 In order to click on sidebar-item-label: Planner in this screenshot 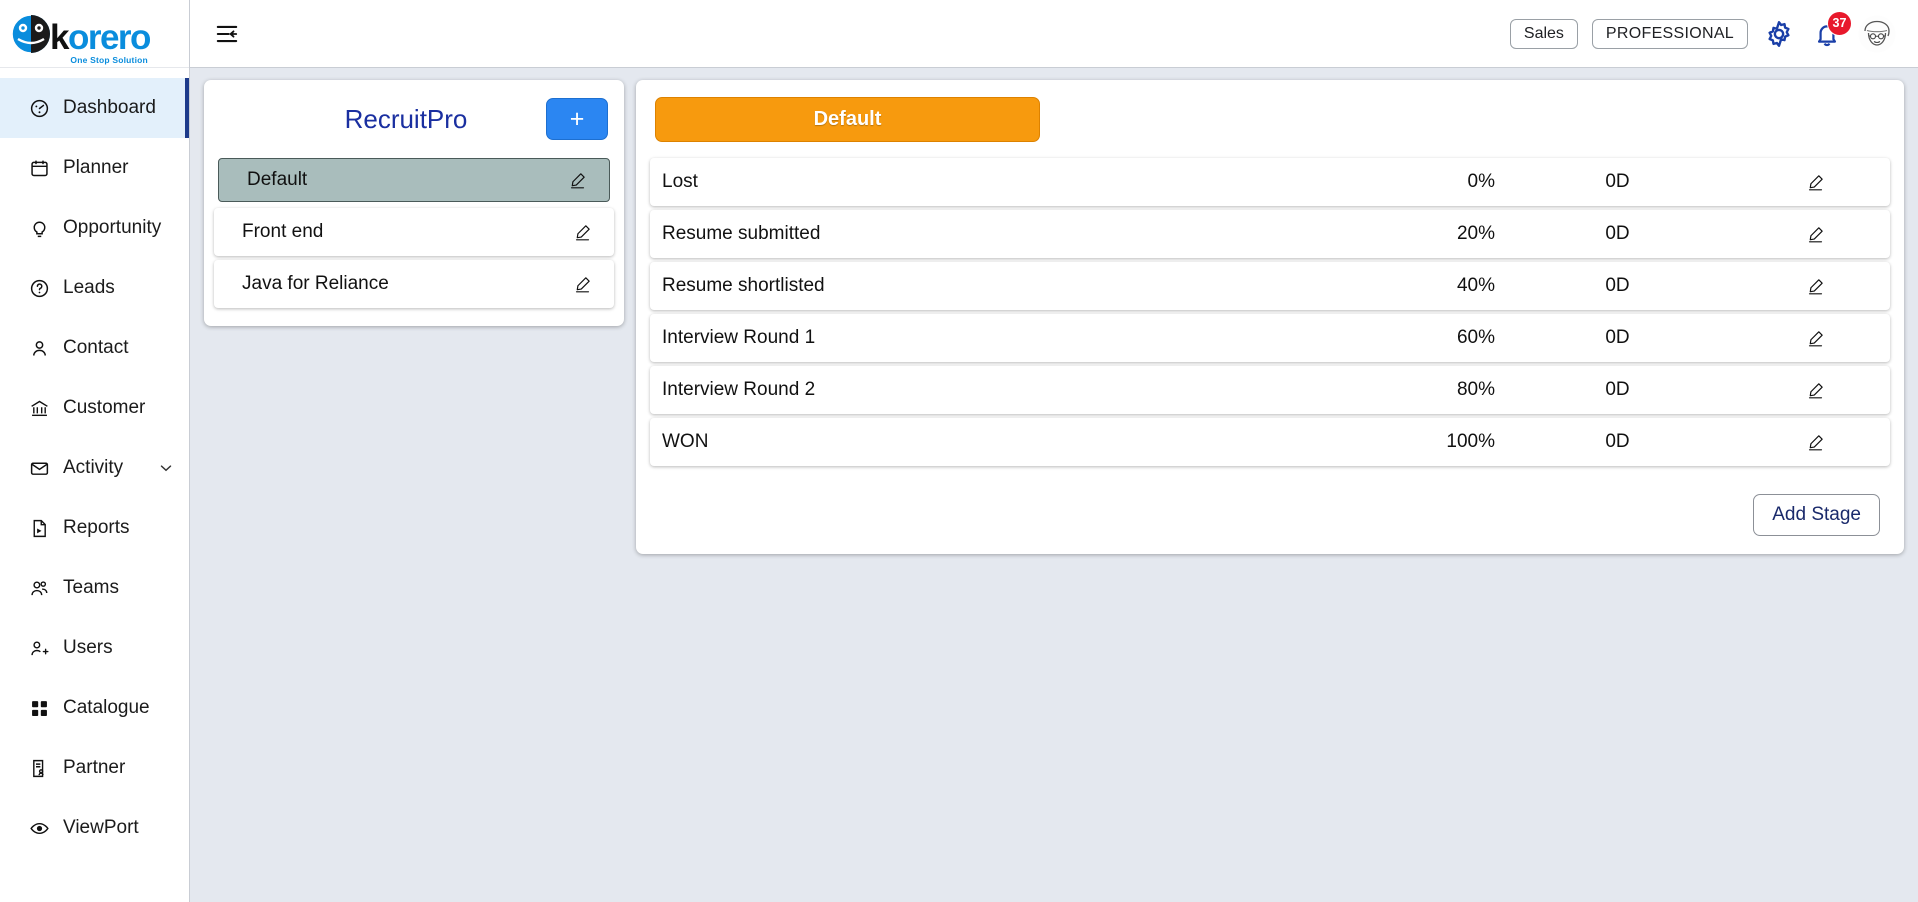, I will do `click(96, 167)`.